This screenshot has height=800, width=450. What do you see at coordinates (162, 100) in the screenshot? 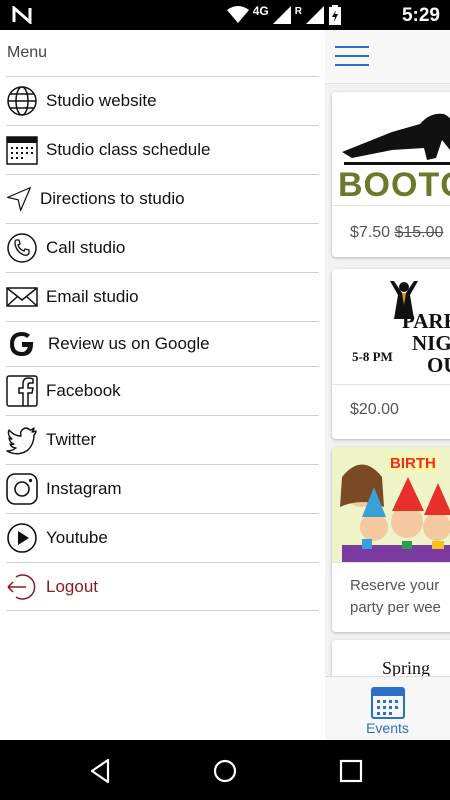
I see `menu-item-studio-website: Studio website` at bounding box center [162, 100].